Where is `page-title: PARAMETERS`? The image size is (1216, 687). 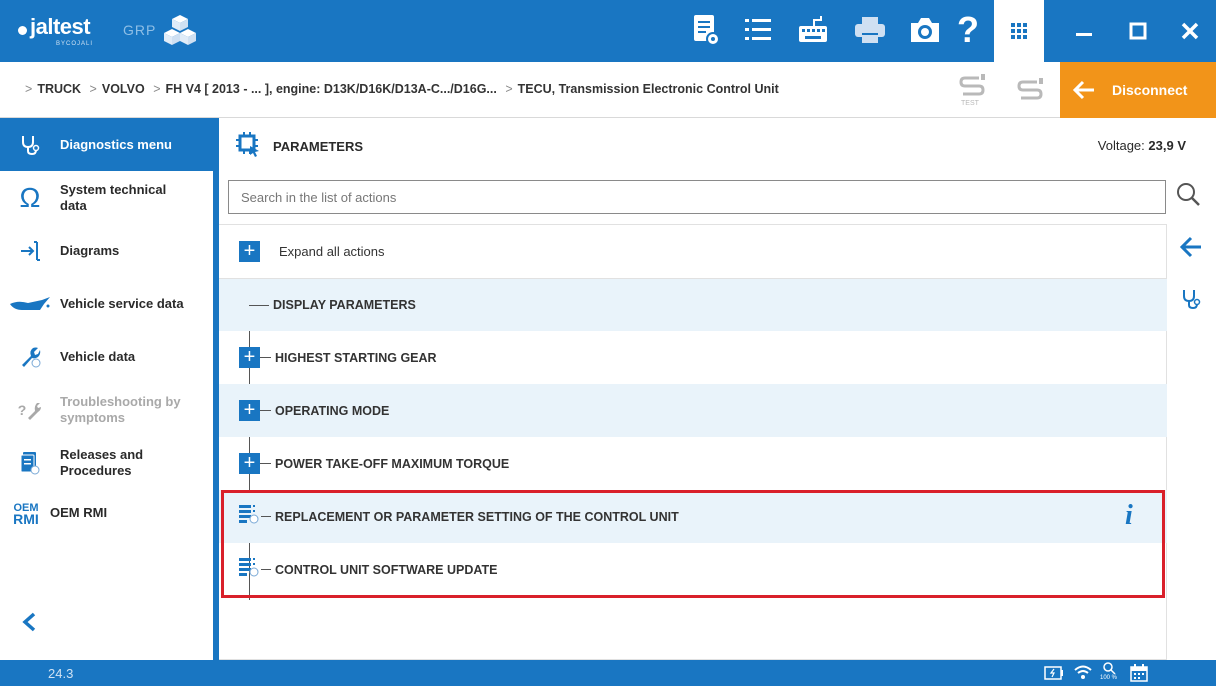 page-title: PARAMETERS is located at coordinates (318, 146).